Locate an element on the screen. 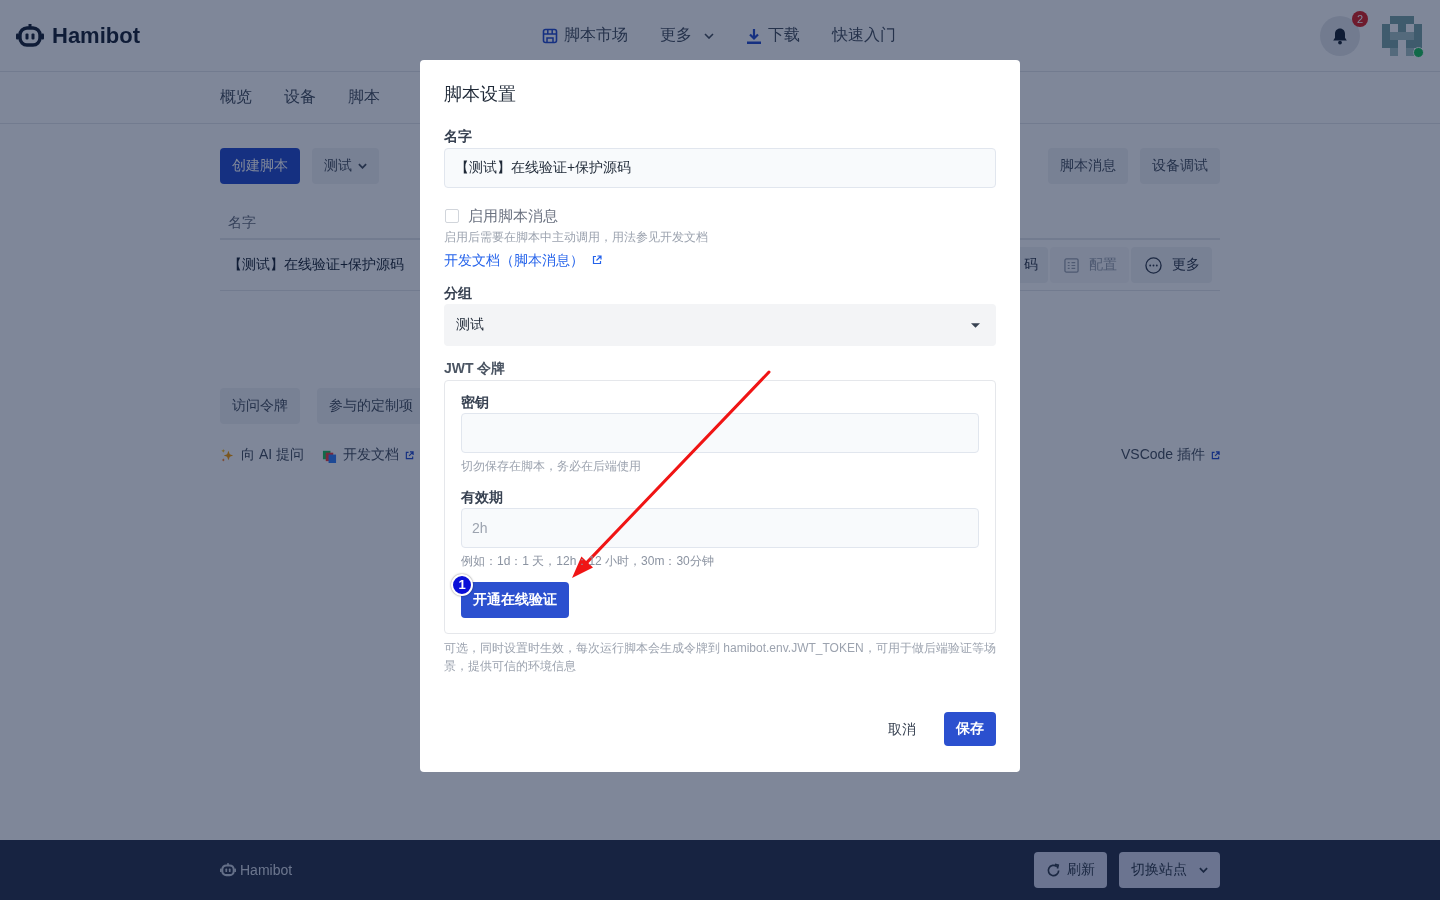  footer-button: 切换站点 is located at coordinates (1169, 870).